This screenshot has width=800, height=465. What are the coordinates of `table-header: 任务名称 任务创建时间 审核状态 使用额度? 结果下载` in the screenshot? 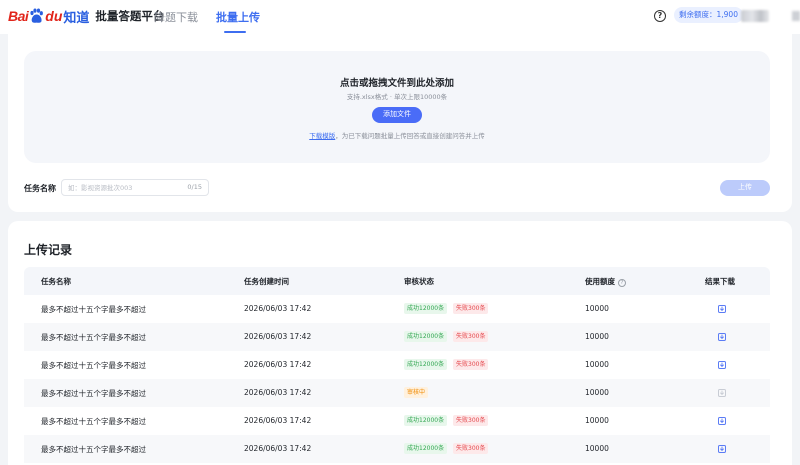 It's located at (397, 281).